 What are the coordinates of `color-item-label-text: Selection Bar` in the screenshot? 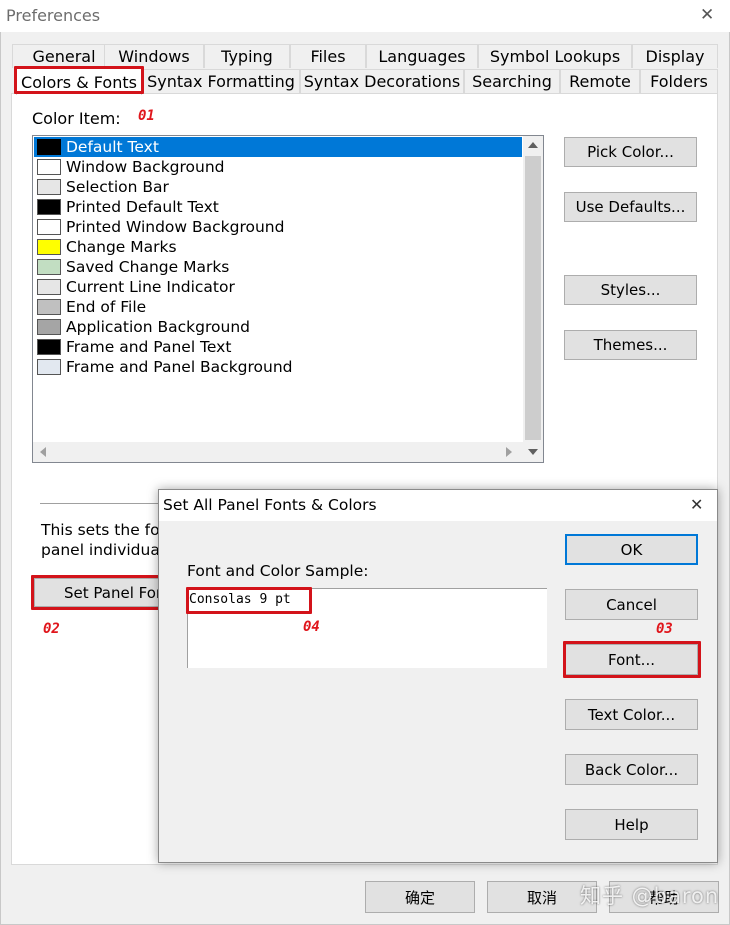 It's located at (117, 187).